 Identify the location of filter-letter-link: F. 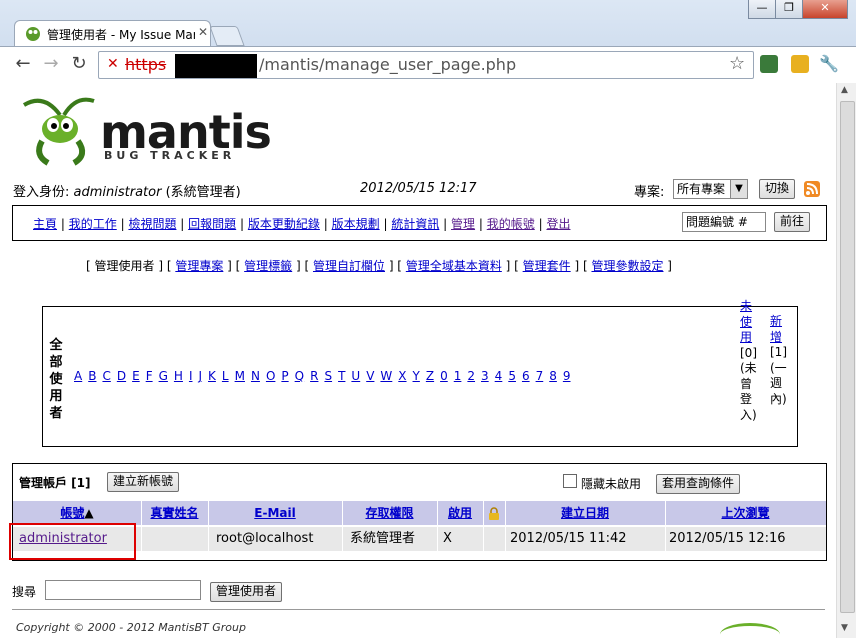
(149, 376).